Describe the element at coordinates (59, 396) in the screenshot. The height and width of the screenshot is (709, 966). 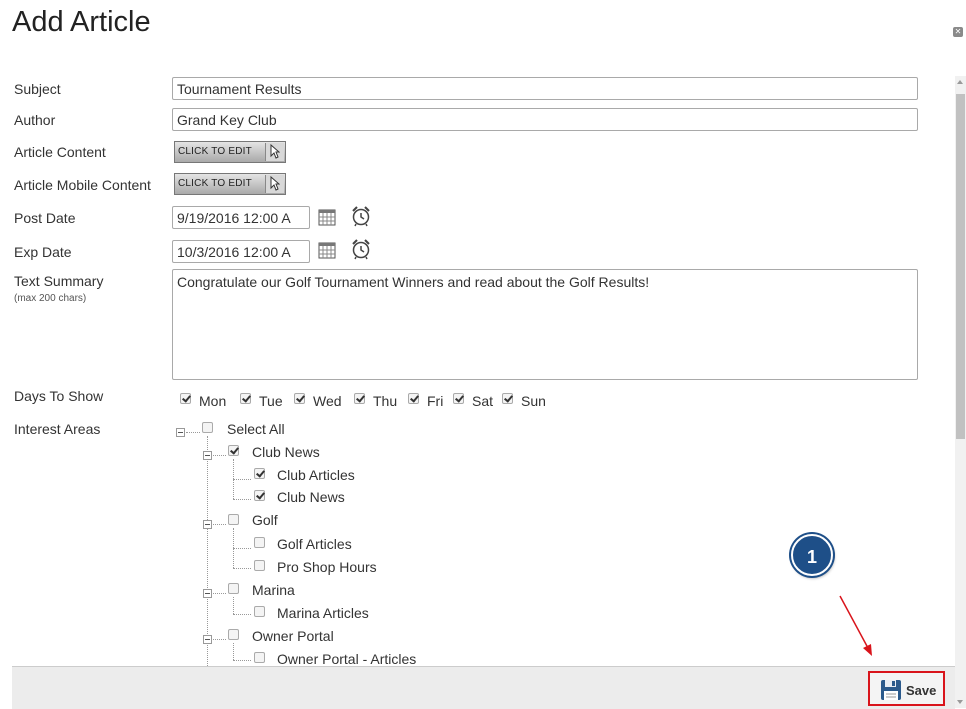
I see `days-to-show-label: Days To Show` at that location.